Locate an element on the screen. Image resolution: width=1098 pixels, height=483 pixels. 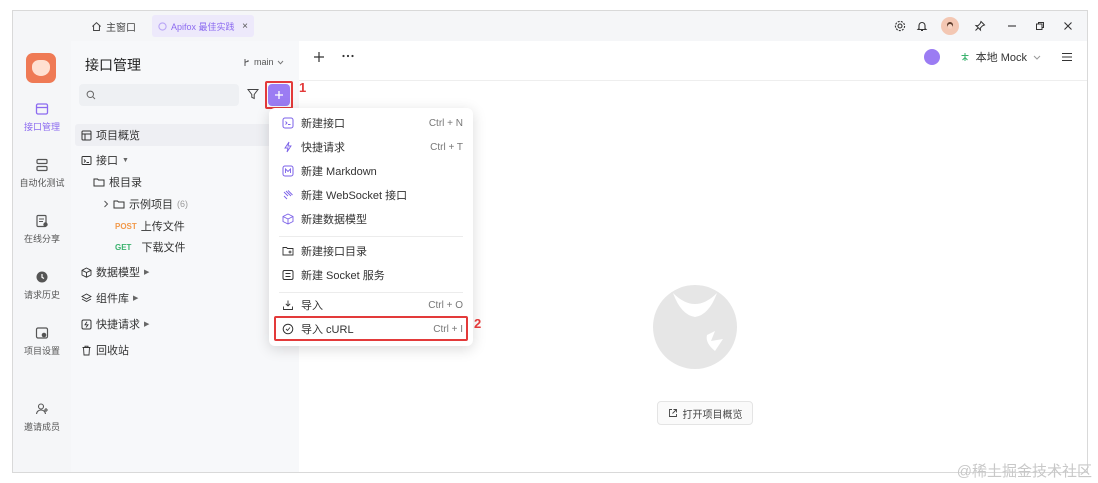
open-overview-label: 打开项目概览 is located at coordinates (712, 415).